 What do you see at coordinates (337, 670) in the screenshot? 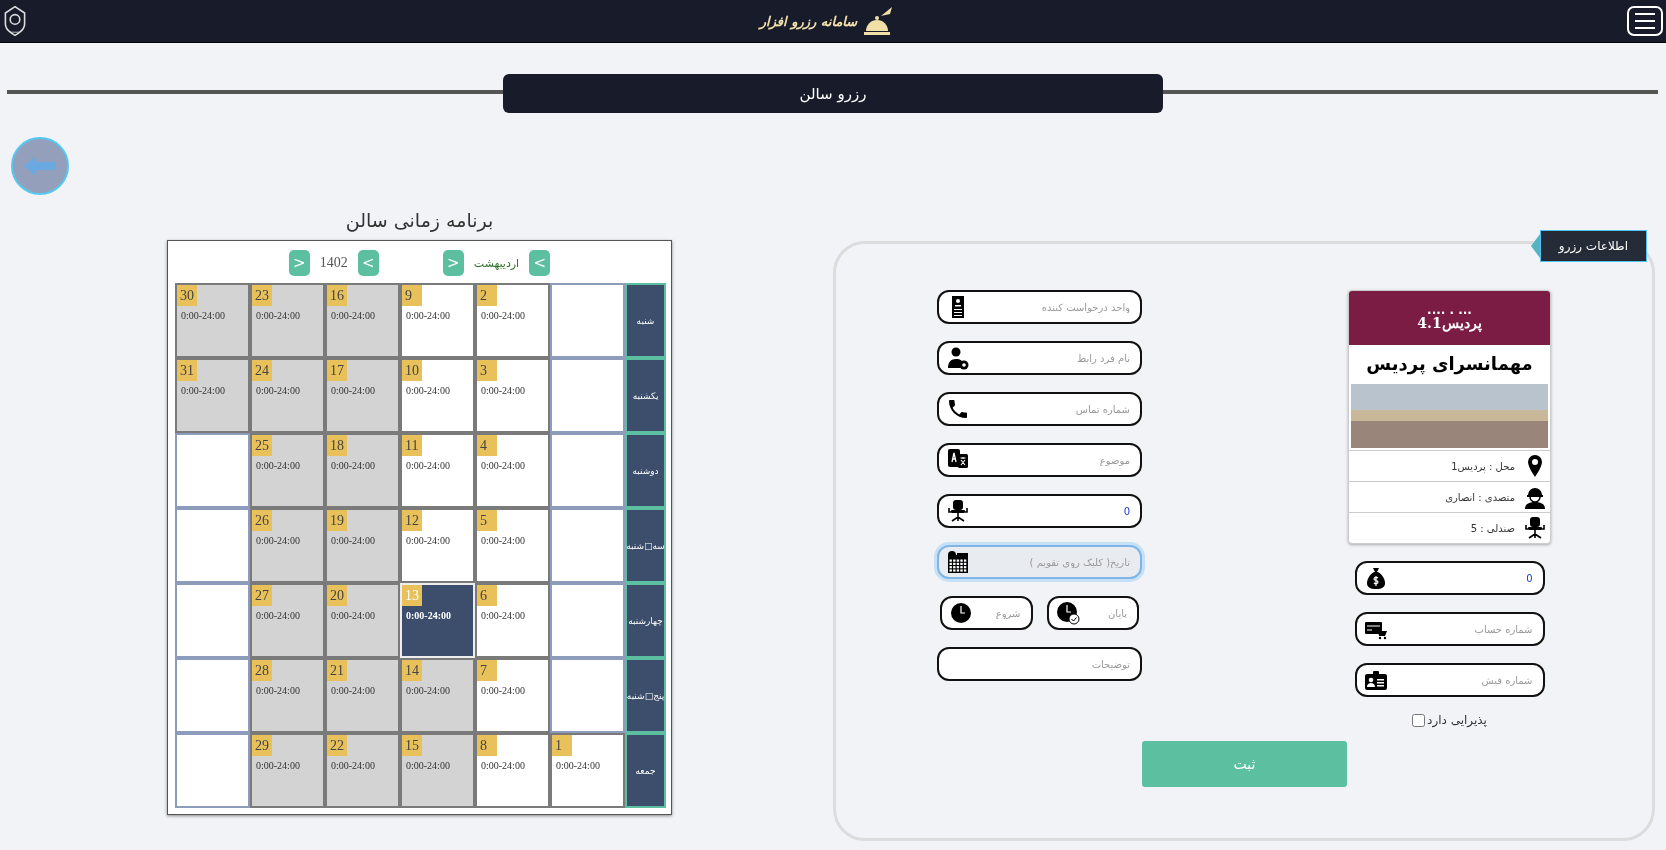
I see `day-number: 21` at bounding box center [337, 670].